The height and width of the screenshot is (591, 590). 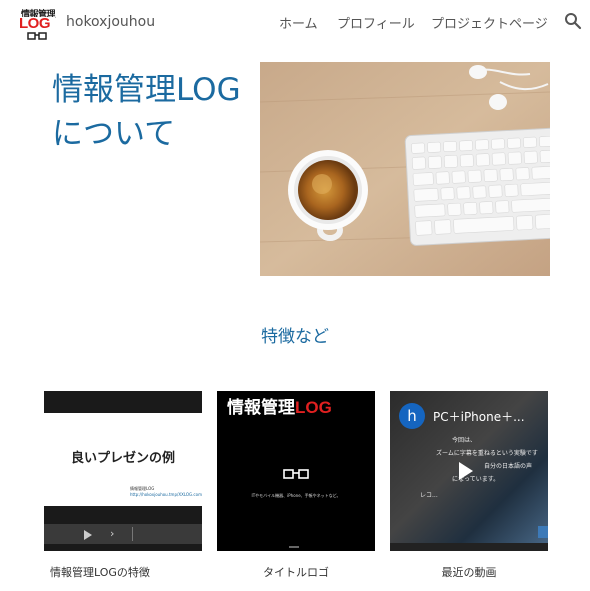 I want to click on card-title-logo: 情報管理LOG ITやモバイル機器、iPhone、手帳やネットなど。, so click(x=296, y=471).